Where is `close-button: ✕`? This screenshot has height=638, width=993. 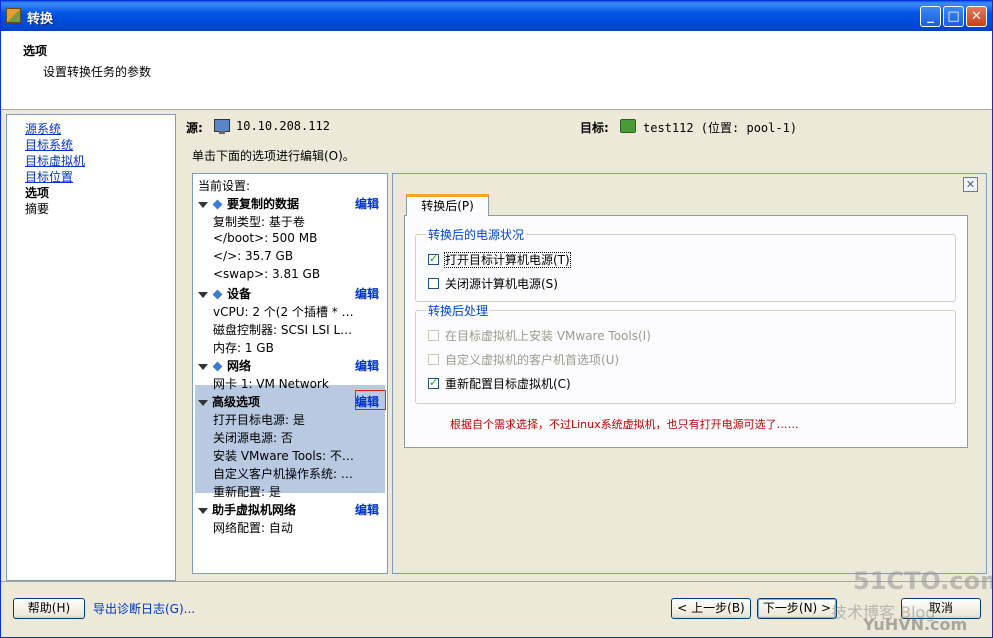
close-button: ✕ is located at coordinates (976, 16).